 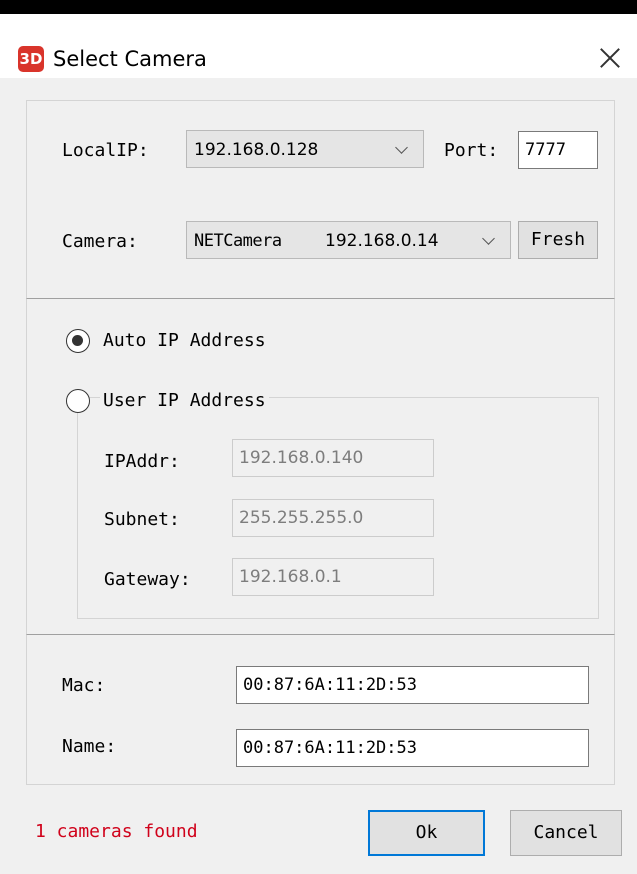 What do you see at coordinates (105, 150) in the screenshot?
I see `localip-label: LocalIP:` at bounding box center [105, 150].